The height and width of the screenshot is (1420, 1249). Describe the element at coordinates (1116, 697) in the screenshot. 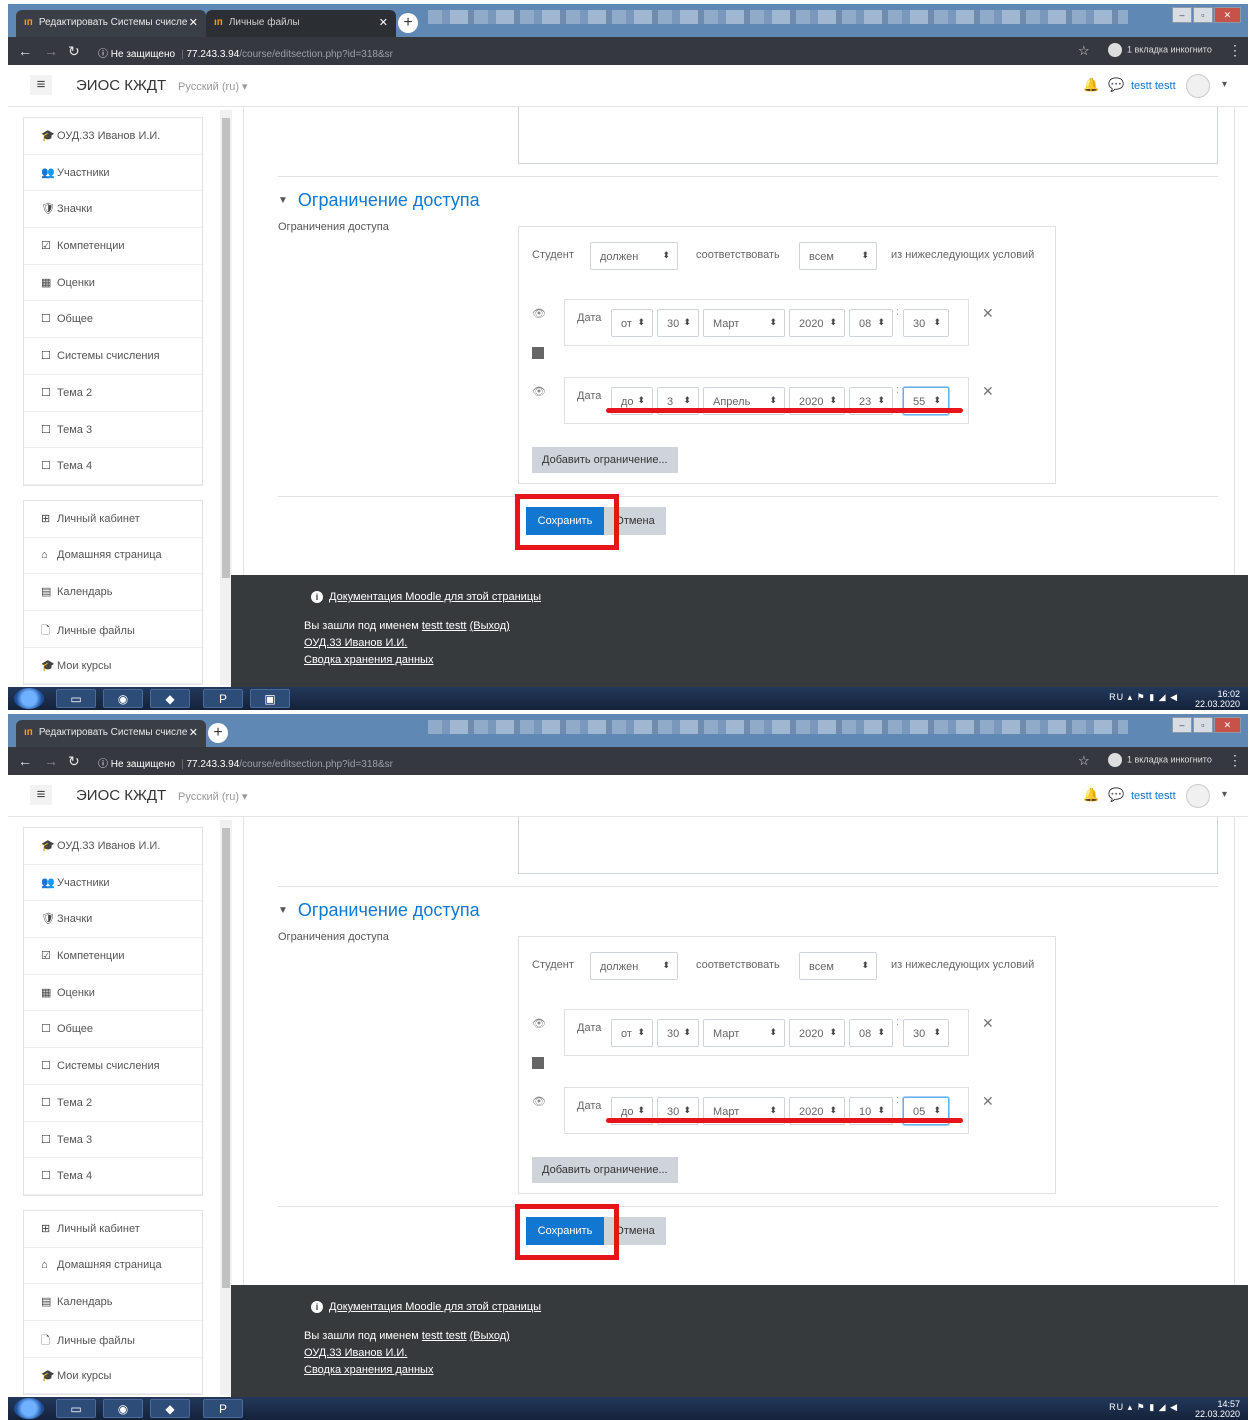

I see `keyboard-language: RU` at that location.